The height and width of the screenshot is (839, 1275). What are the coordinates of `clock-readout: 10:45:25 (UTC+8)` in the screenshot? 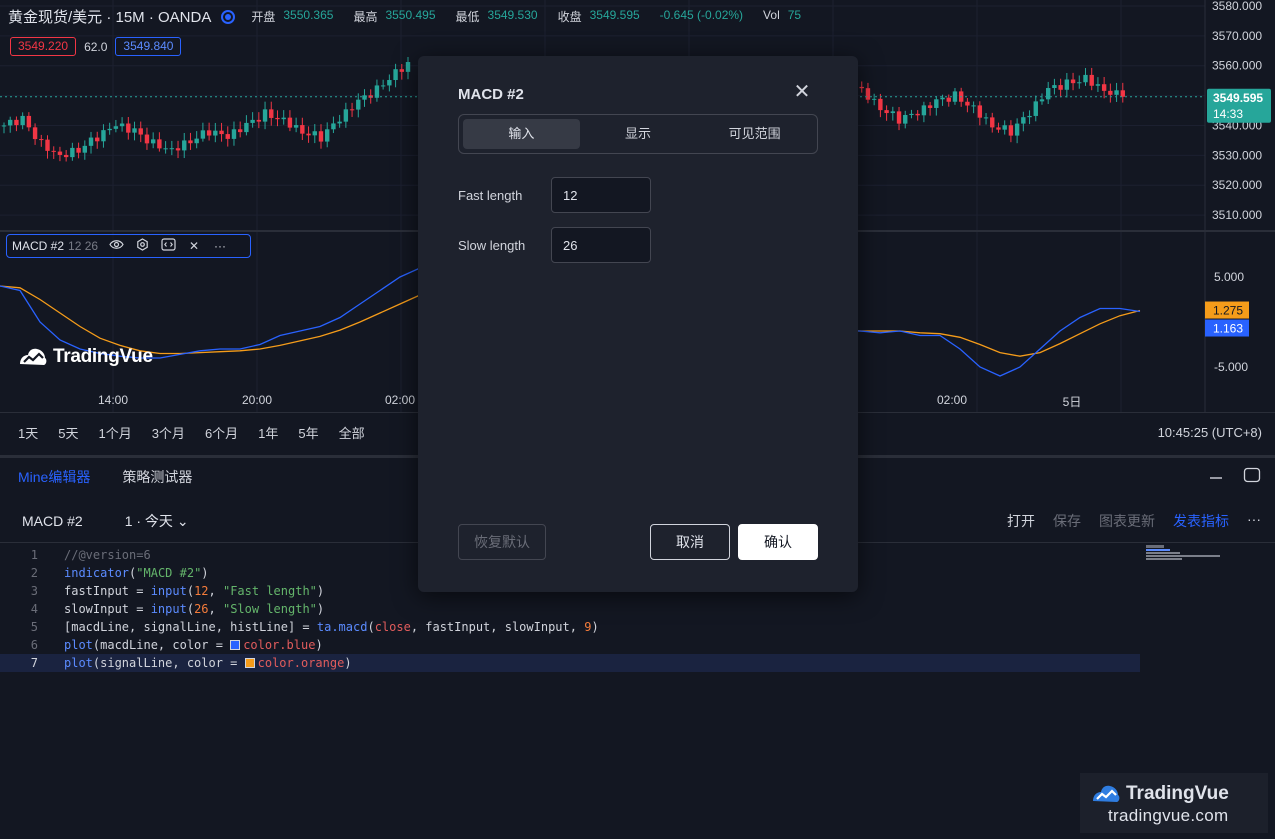 It's located at (1210, 432).